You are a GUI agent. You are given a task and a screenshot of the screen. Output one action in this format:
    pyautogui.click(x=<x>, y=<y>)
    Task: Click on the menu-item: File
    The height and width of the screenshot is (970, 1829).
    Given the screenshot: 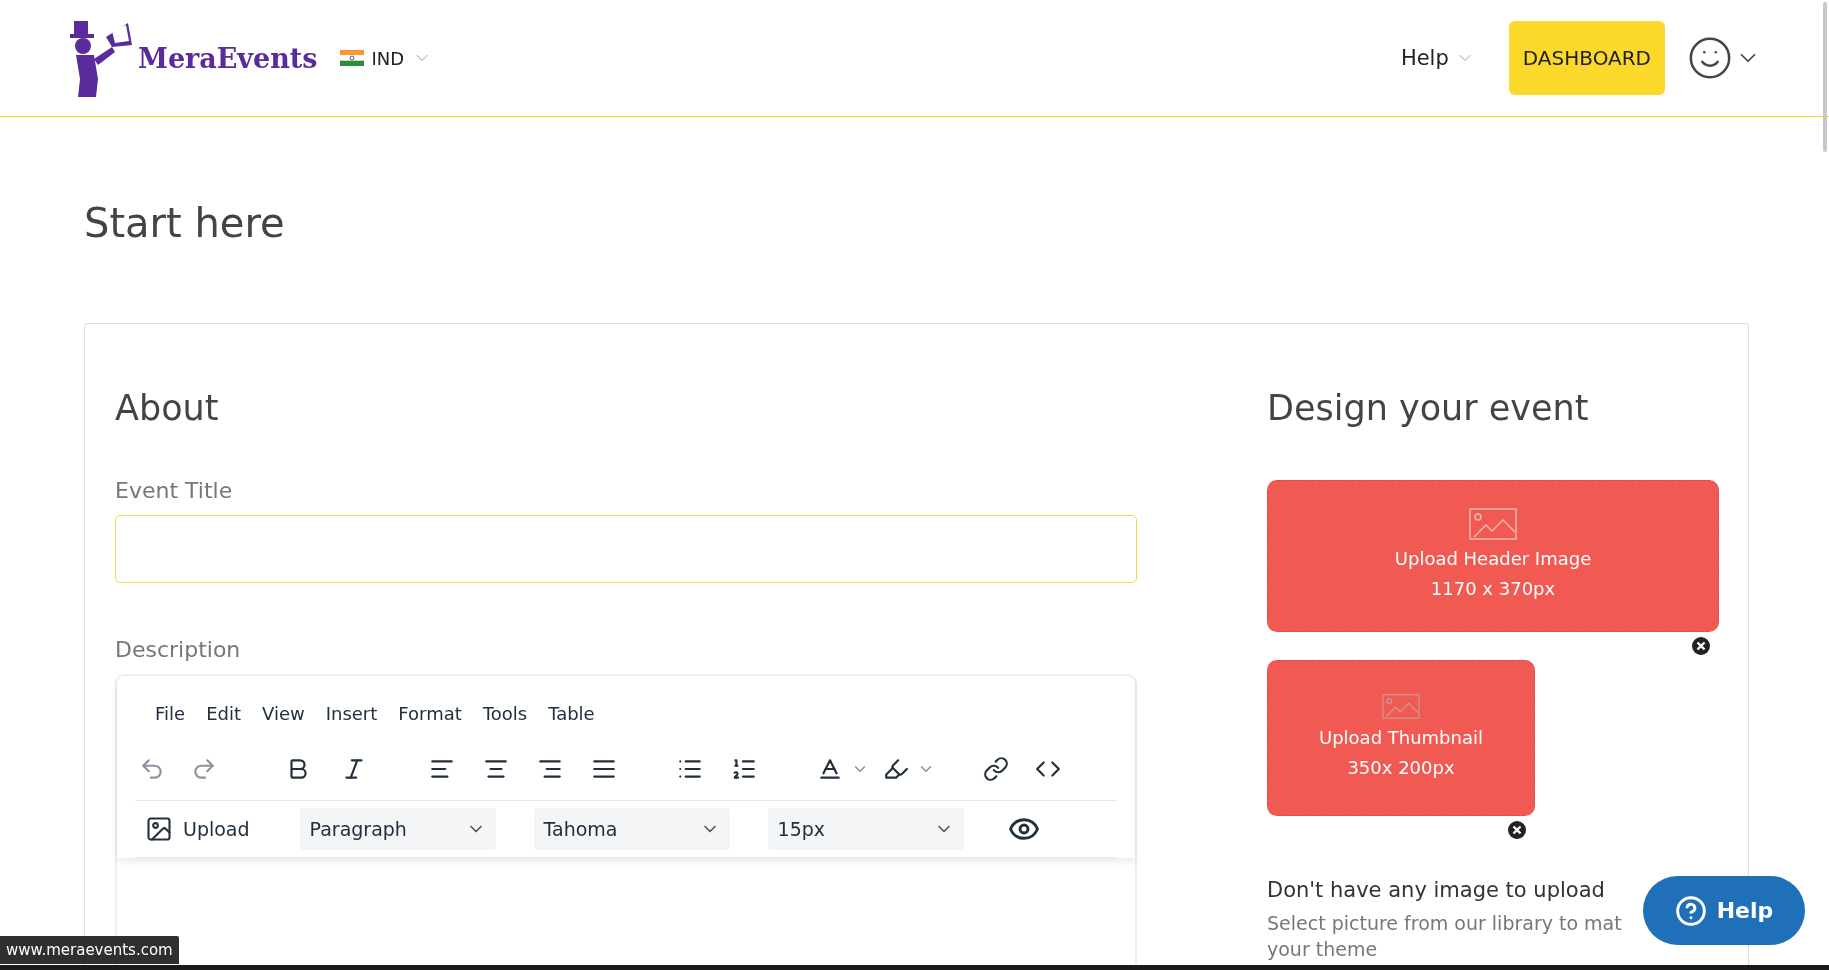 What is the action you would take?
    pyautogui.click(x=171, y=713)
    